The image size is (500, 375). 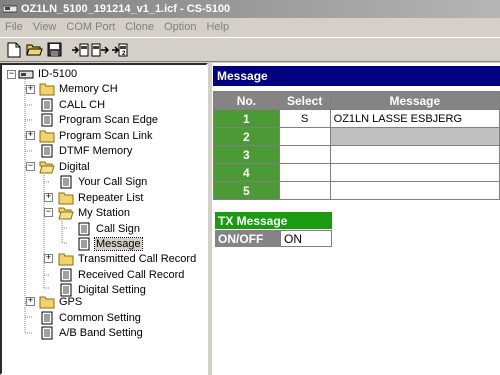 What do you see at coordinates (10, 9) in the screenshot?
I see `app-icon` at bounding box center [10, 9].